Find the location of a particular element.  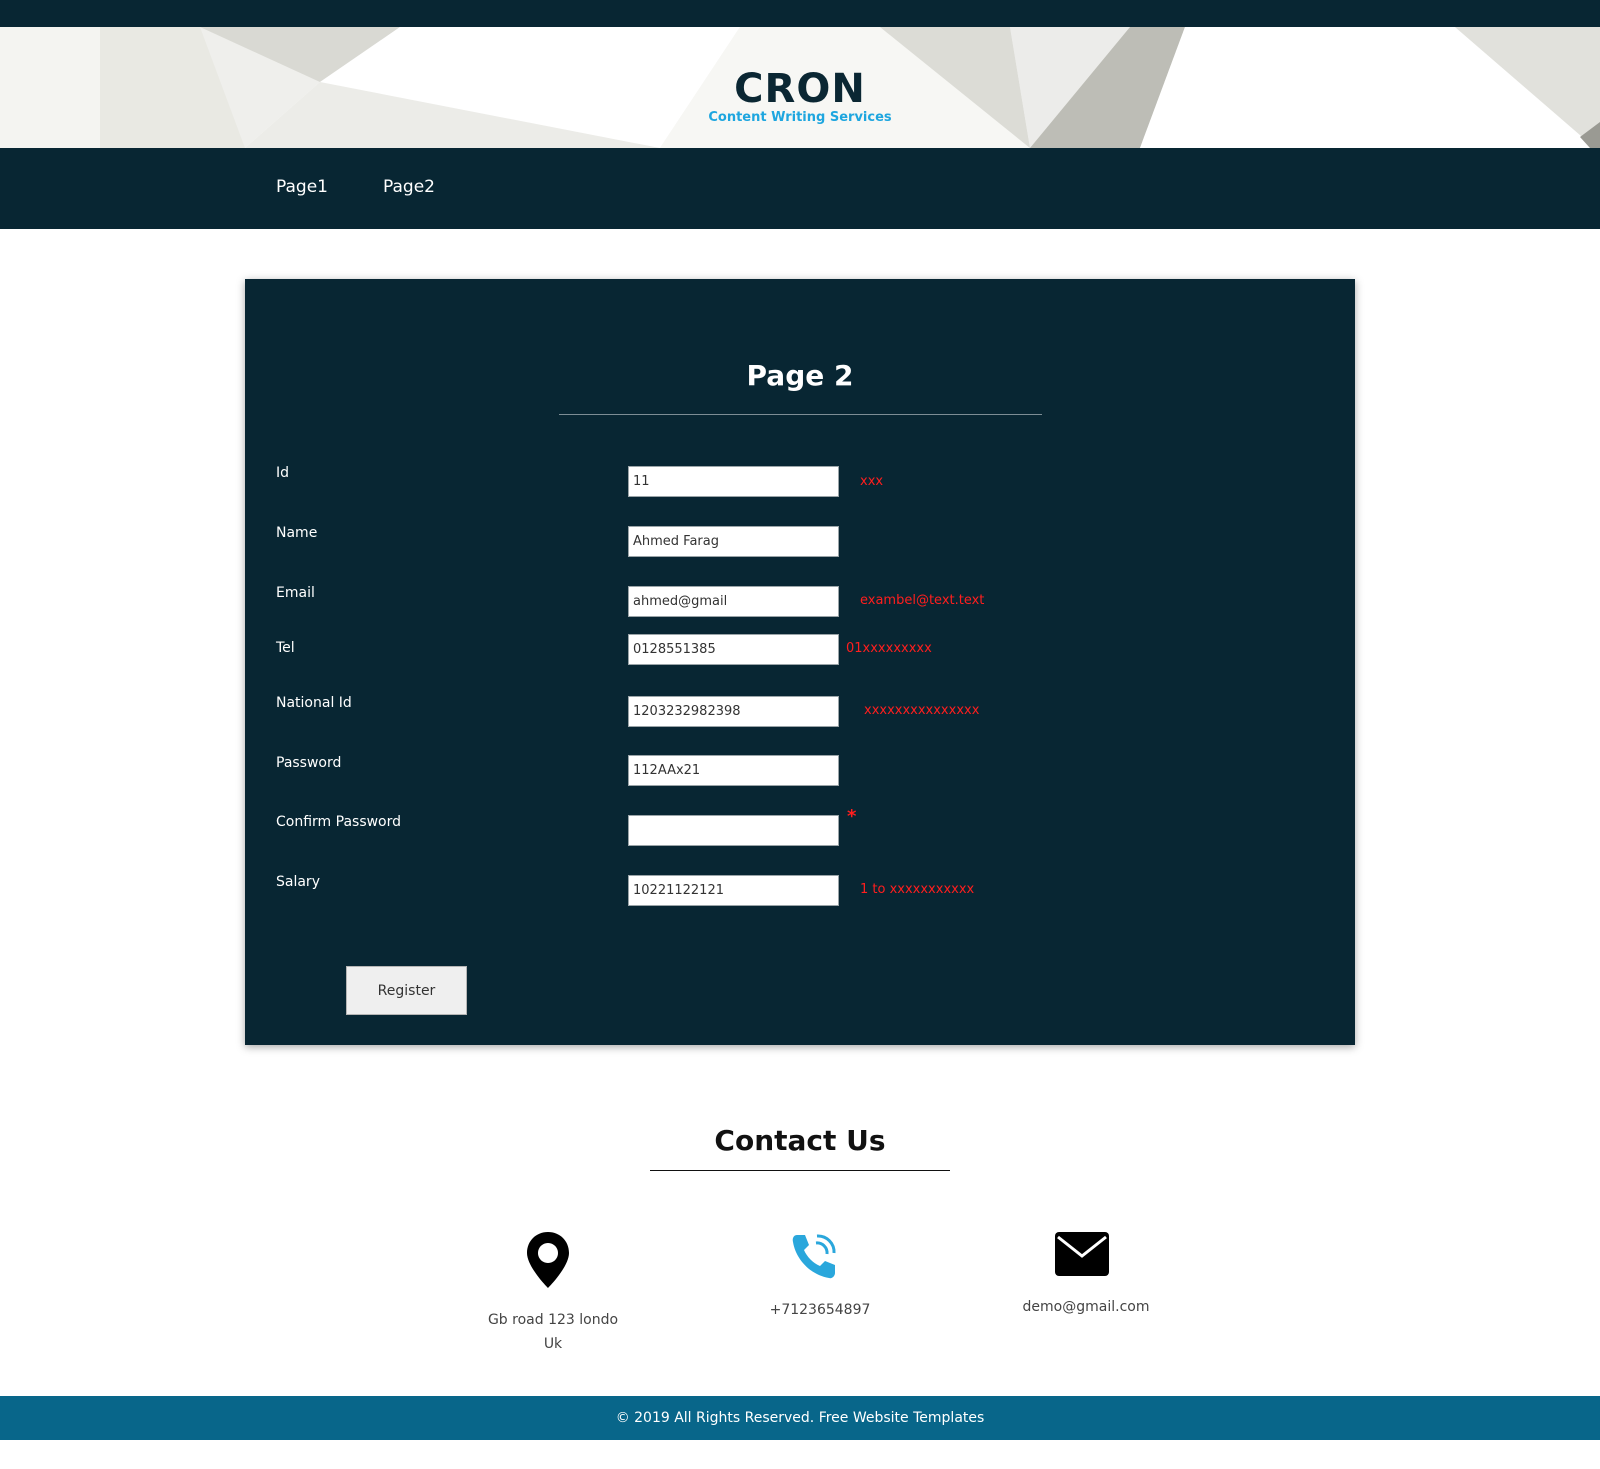

confirm-password-input is located at coordinates (733, 830).